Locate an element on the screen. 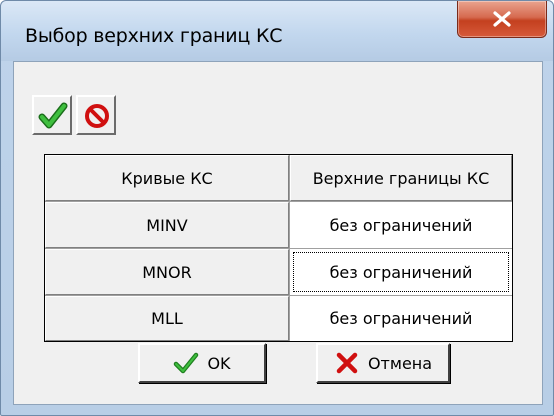 The height and width of the screenshot is (416, 554). green-checkmark-icon is located at coordinates (53, 115).